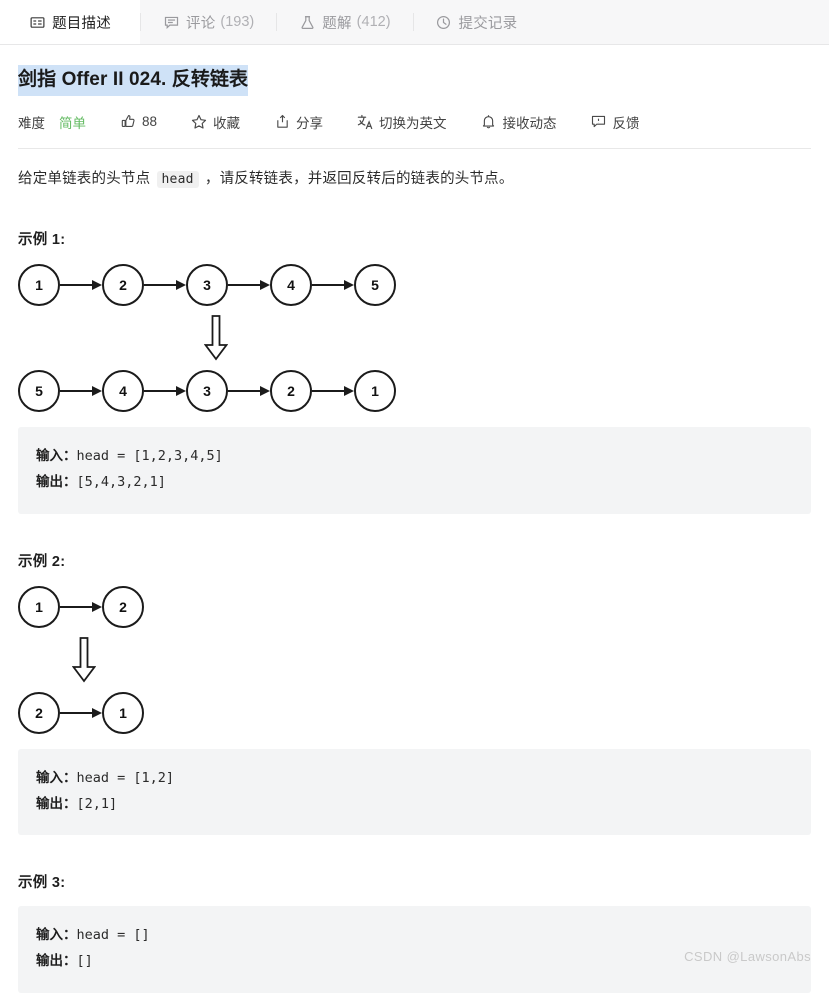 The width and height of the screenshot is (829, 993). Describe the element at coordinates (307, 22) in the screenshot. I see `flask-icon` at that location.